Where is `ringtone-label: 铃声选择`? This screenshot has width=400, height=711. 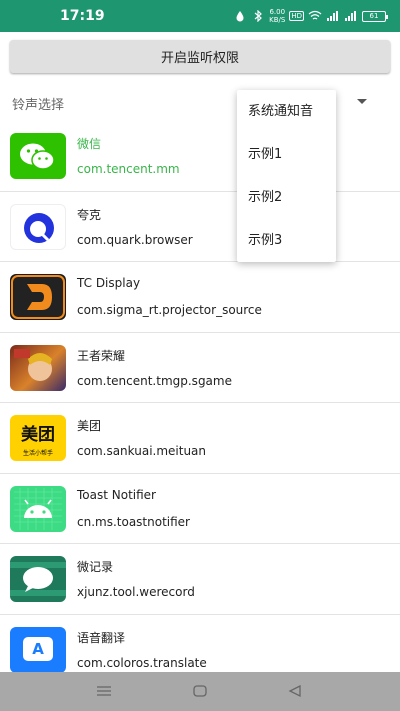
ringtone-label: 铃声选择 is located at coordinates (38, 105).